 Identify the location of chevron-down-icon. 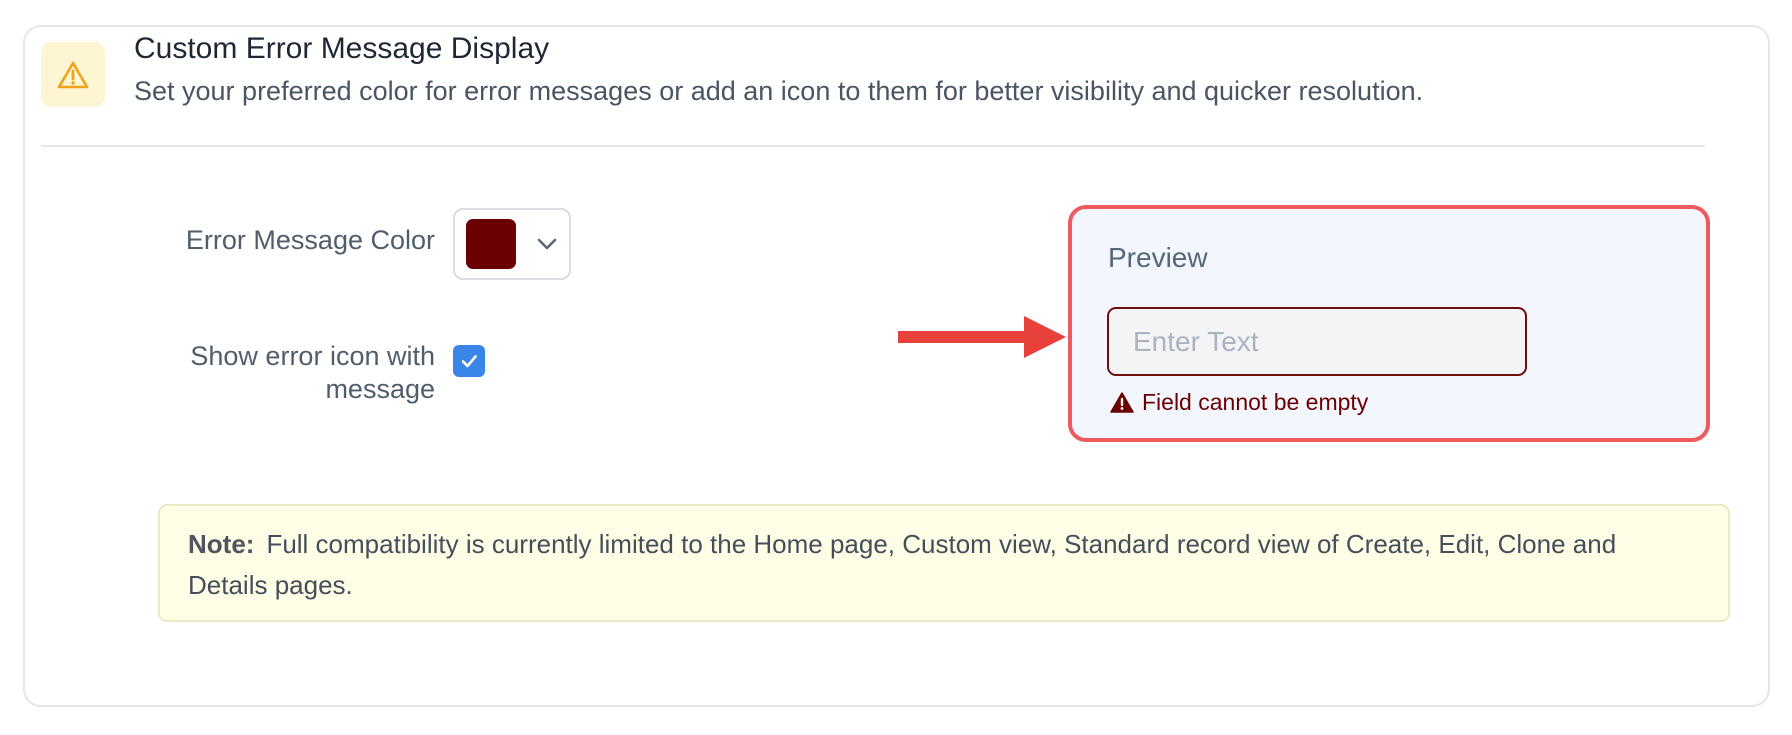
(547, 244).